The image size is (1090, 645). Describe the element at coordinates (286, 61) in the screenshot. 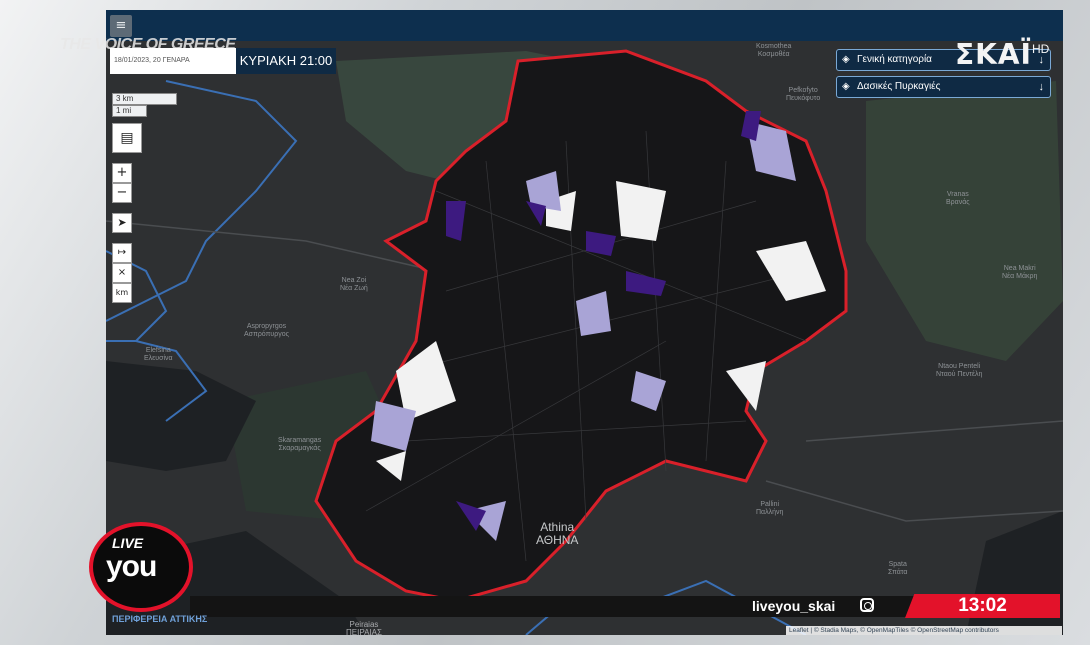

I see `promo-time: ΚΥΡΙΑΚΗ 21:00` at that location.